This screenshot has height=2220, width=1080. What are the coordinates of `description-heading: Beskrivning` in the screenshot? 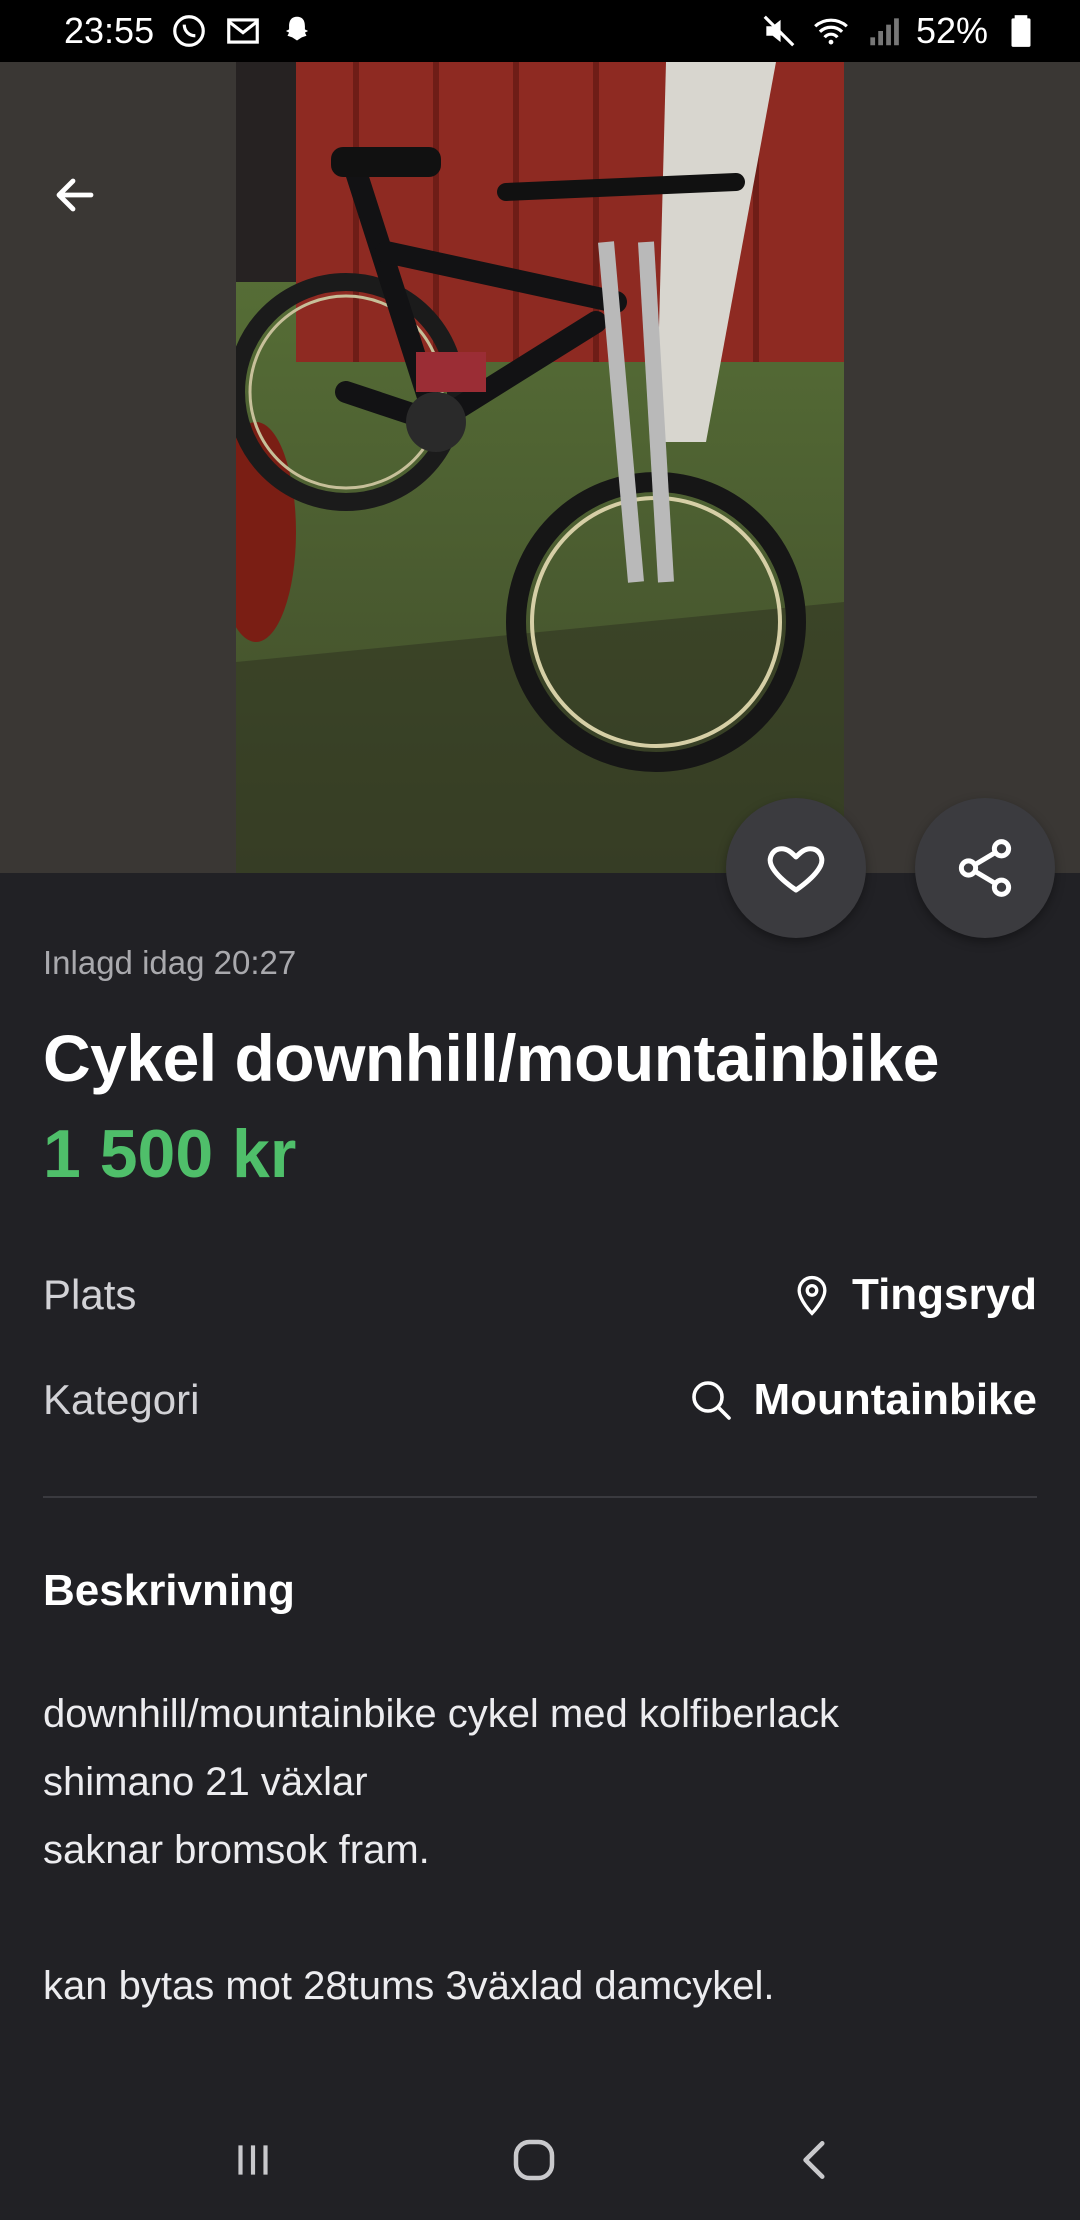 It's located at (169, 1590).